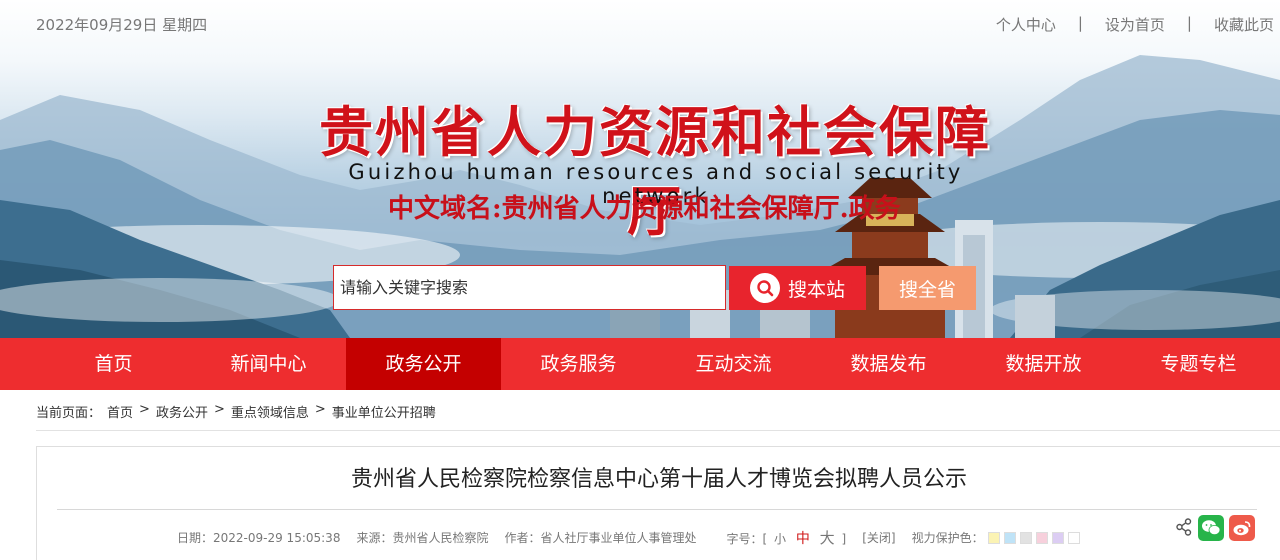 This screenshot has height=560, width=1280. I want to click on bookmark-link: 收藏此页, so click(1244, 24).